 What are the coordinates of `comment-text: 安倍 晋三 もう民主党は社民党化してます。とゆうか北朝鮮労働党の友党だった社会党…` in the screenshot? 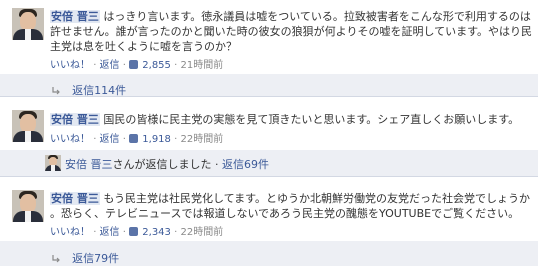 It's located at (290, 198).